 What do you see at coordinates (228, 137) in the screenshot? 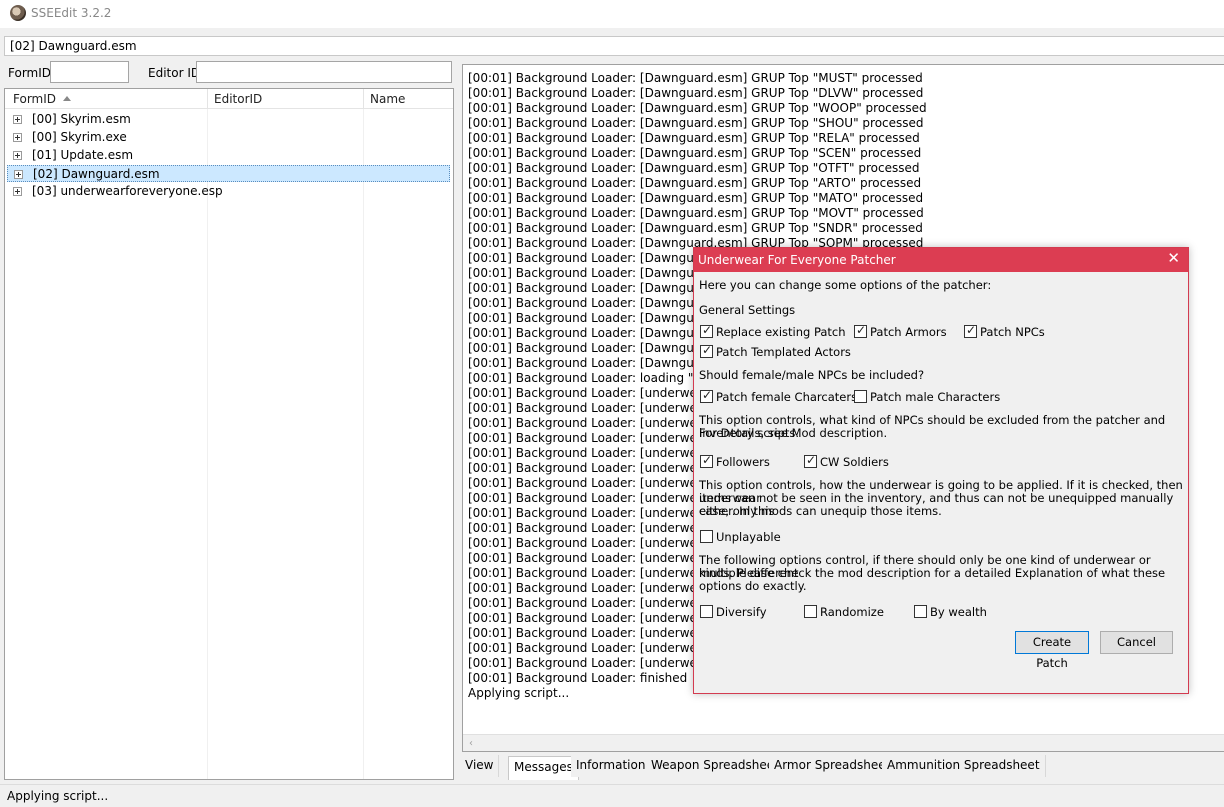
I see `tree-row: [00] Skyrim.exe` at bounding box center [228, 137].